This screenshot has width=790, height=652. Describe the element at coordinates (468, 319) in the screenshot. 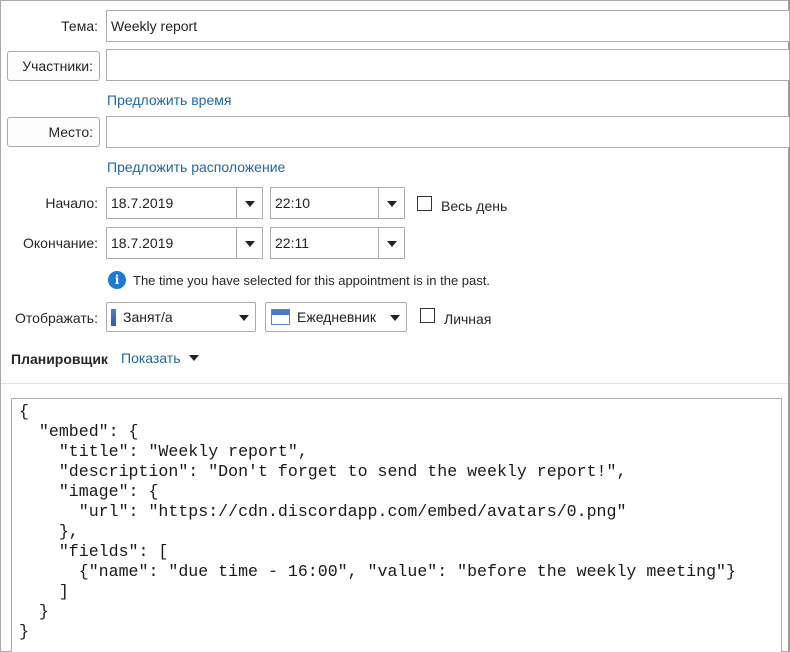

I see `private-label: Личная` at that location.